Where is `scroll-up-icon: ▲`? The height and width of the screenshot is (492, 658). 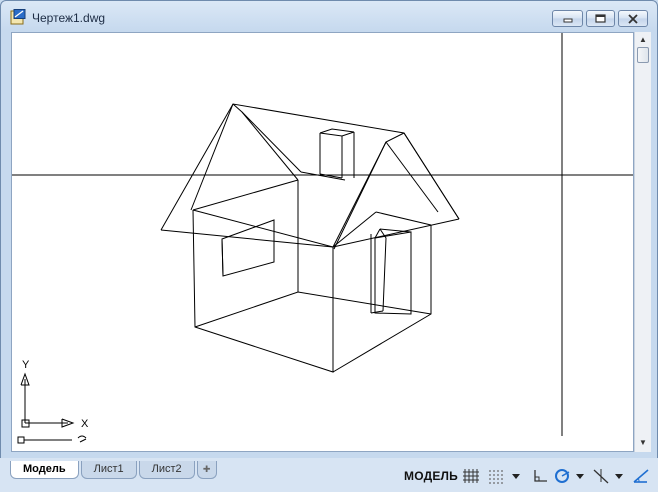
scroll-up-icon: ▲ is located at coordinates (643, 40).